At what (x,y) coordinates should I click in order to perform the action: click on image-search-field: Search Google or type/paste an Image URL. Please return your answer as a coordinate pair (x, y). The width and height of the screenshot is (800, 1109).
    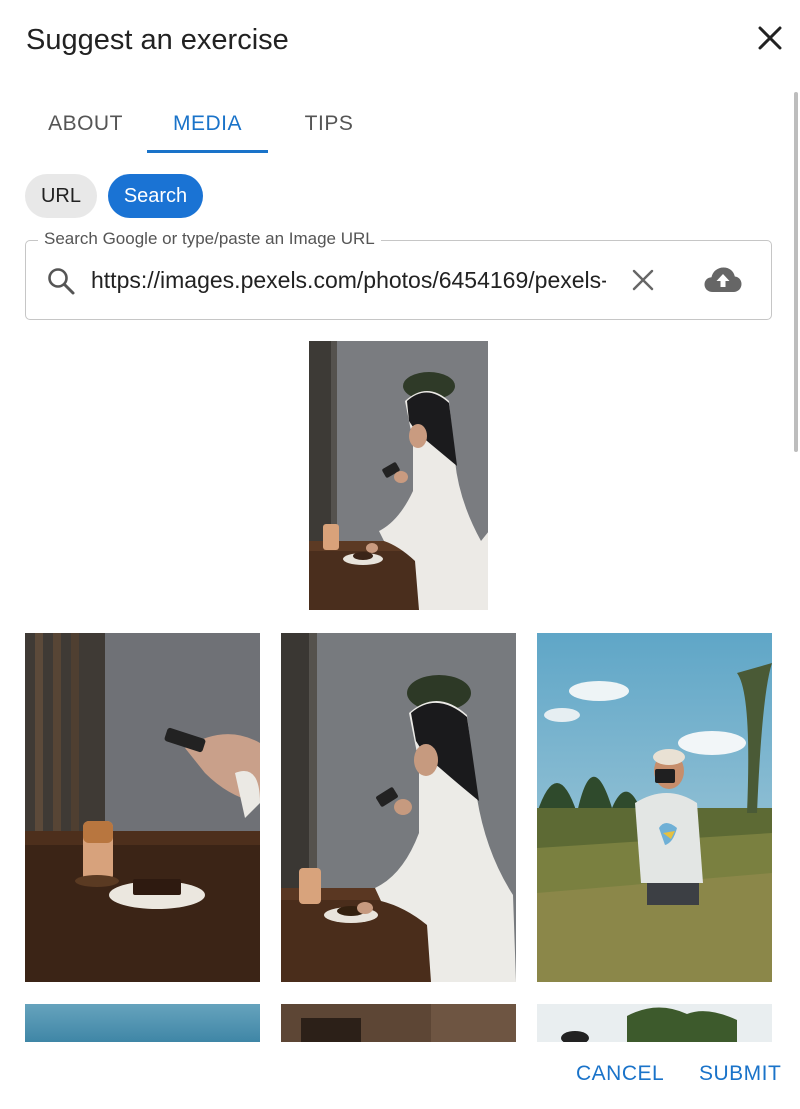
    Looking at the image, I should click on (398, 274).